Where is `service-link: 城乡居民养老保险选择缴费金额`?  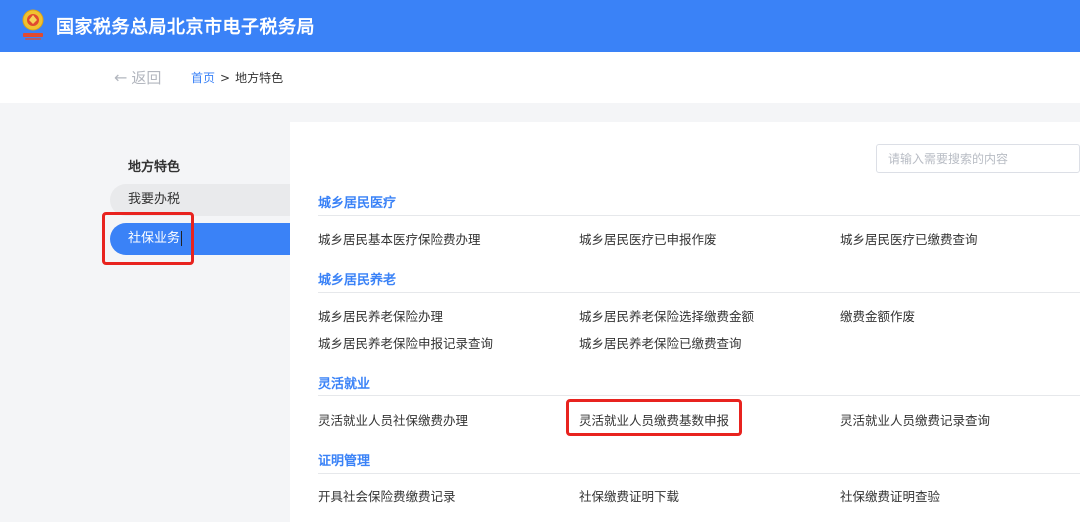
service-link: 城乡居民养老保险选择缴费金额 is located at coordinates (666, 315).